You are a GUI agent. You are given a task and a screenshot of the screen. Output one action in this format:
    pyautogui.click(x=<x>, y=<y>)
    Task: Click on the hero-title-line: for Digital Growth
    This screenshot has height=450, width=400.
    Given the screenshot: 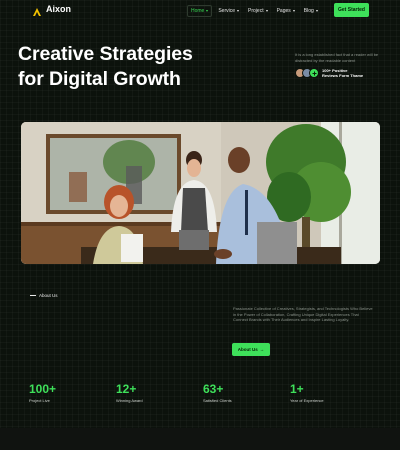 What is the action you would take?
    pyautogui.click(x=99, y=79)
    